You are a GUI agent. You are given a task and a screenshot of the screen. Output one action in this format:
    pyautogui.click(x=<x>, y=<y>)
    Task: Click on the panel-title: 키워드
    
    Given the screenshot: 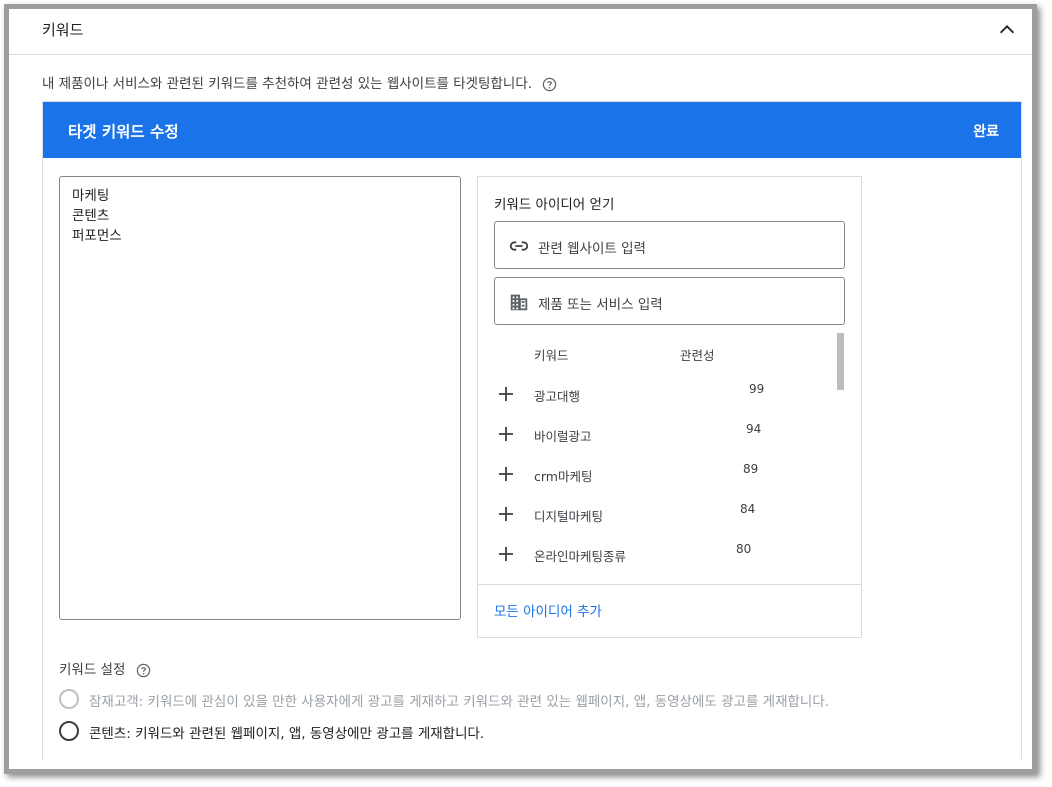 What is the action you would take?
    pyautogui.click(x=63, y=30)
    